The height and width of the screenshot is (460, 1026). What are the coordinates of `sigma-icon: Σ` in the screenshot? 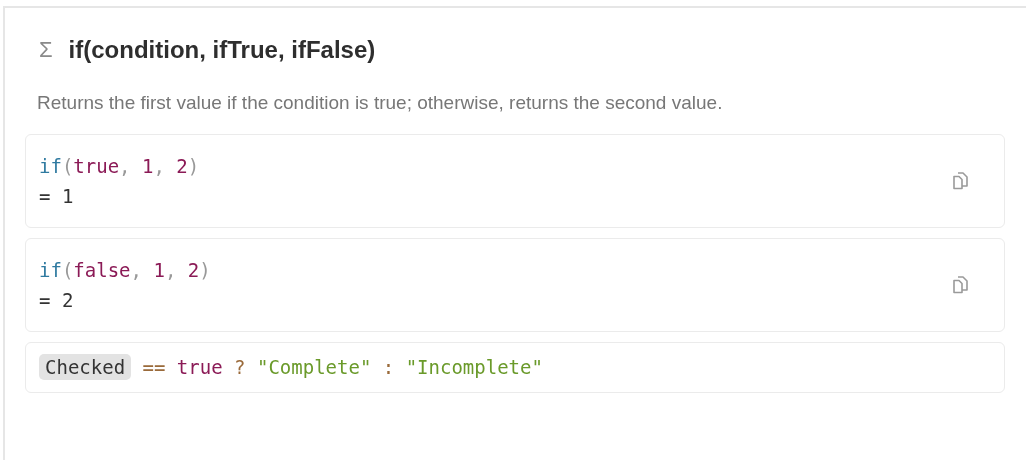 It's located at (46, 50).